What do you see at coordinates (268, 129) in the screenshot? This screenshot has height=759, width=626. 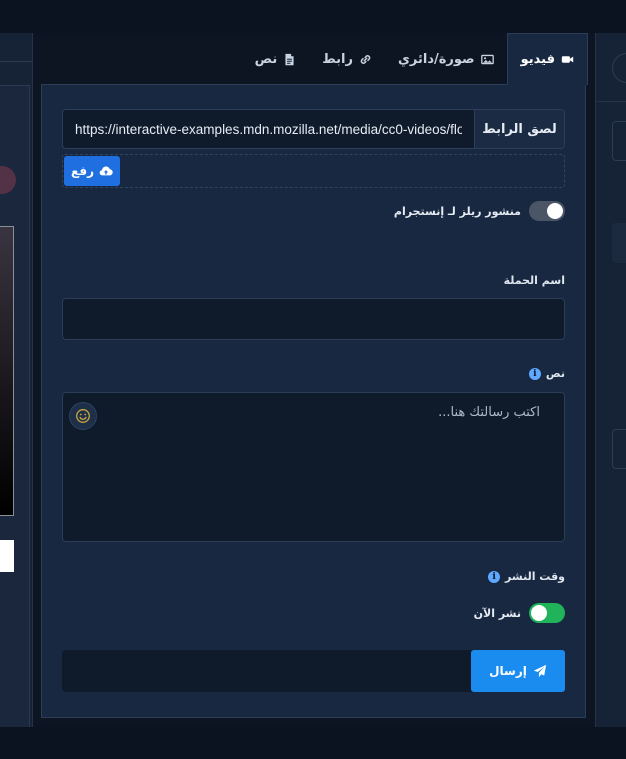 I see `video-url-input` at bounding box center [268, 129].